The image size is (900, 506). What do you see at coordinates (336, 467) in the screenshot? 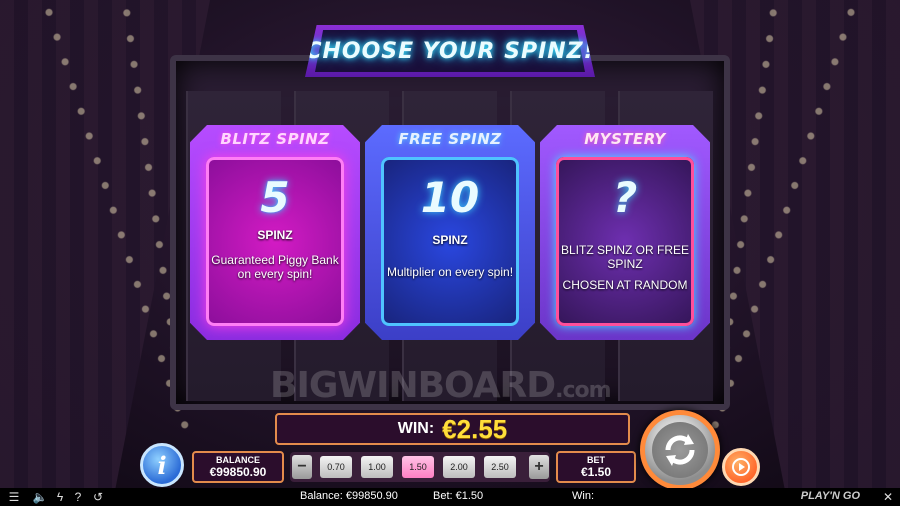
I see `bet-option: 0.70` at bounding box center [336, 467].